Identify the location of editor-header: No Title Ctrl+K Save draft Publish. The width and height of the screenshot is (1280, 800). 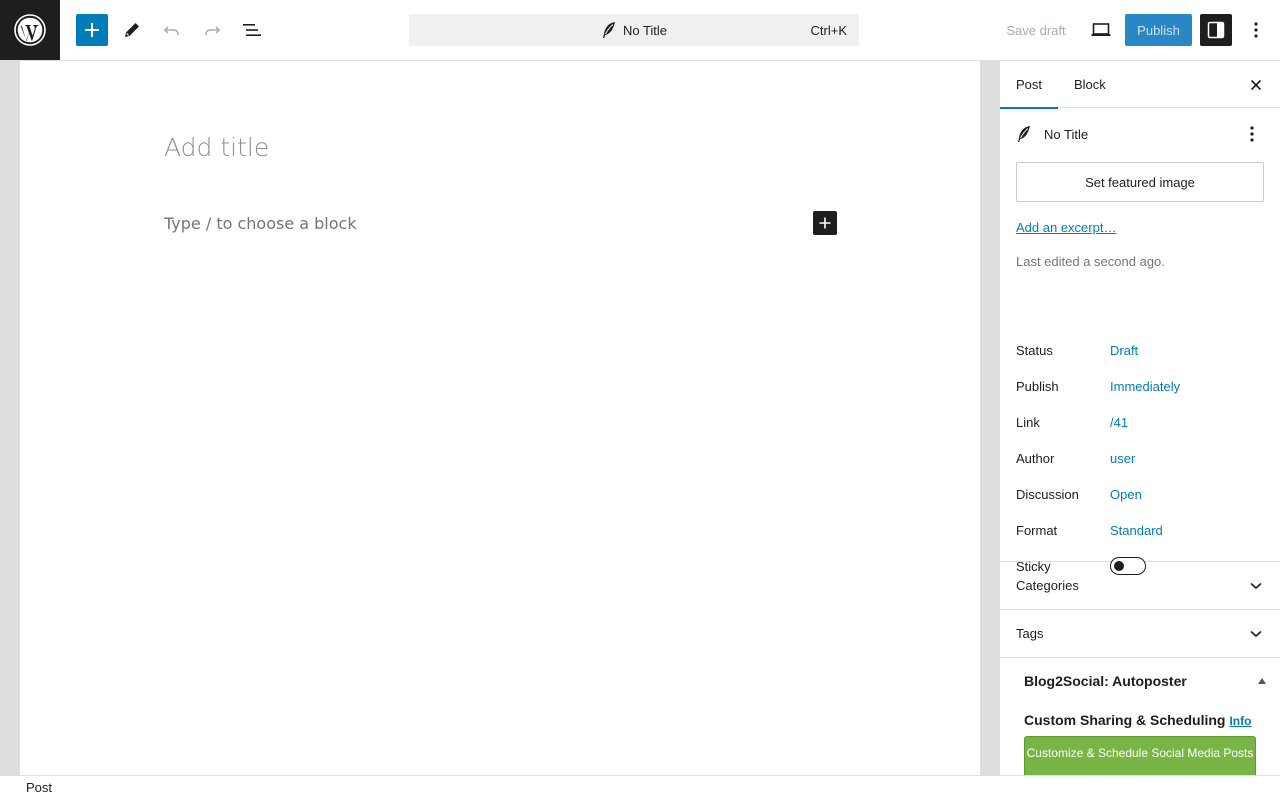
(640, 30).